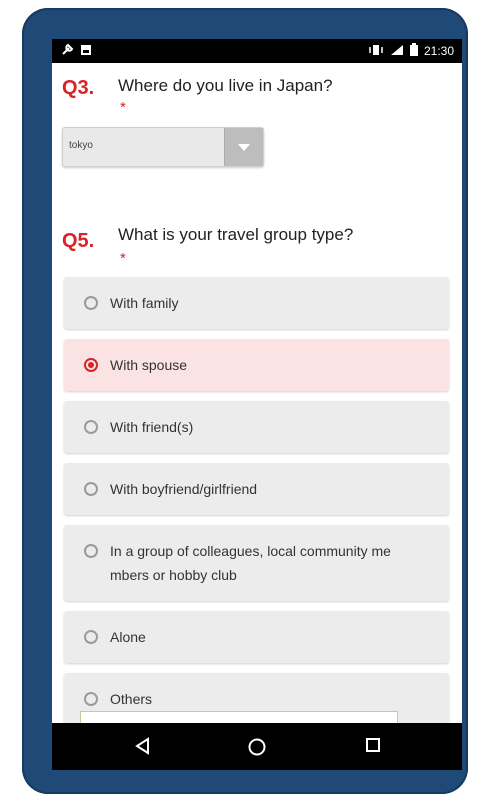 This screenshot has height=801, width=477. Describe the element at coordinates (397, 51) in the screenshot. I see `signal-icon` at that location.